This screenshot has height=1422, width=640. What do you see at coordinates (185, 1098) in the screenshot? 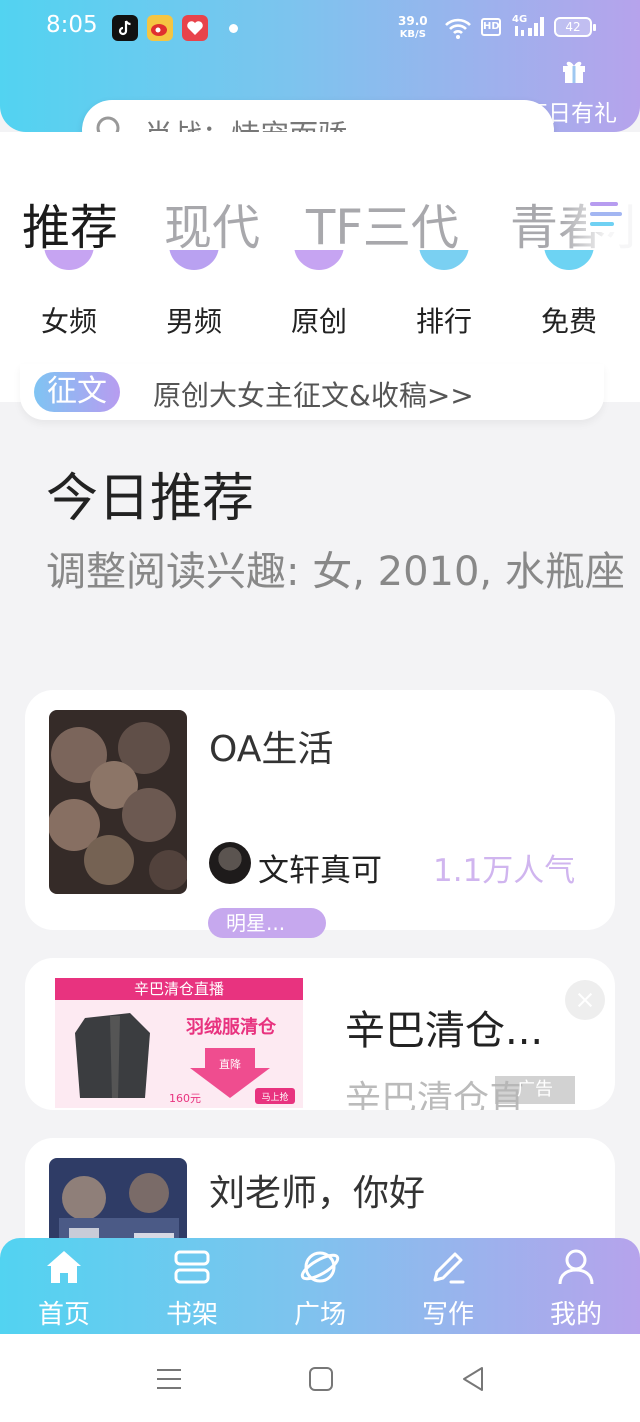
I see `ad-image-price: 160元` at bounding box center [185, 1098].